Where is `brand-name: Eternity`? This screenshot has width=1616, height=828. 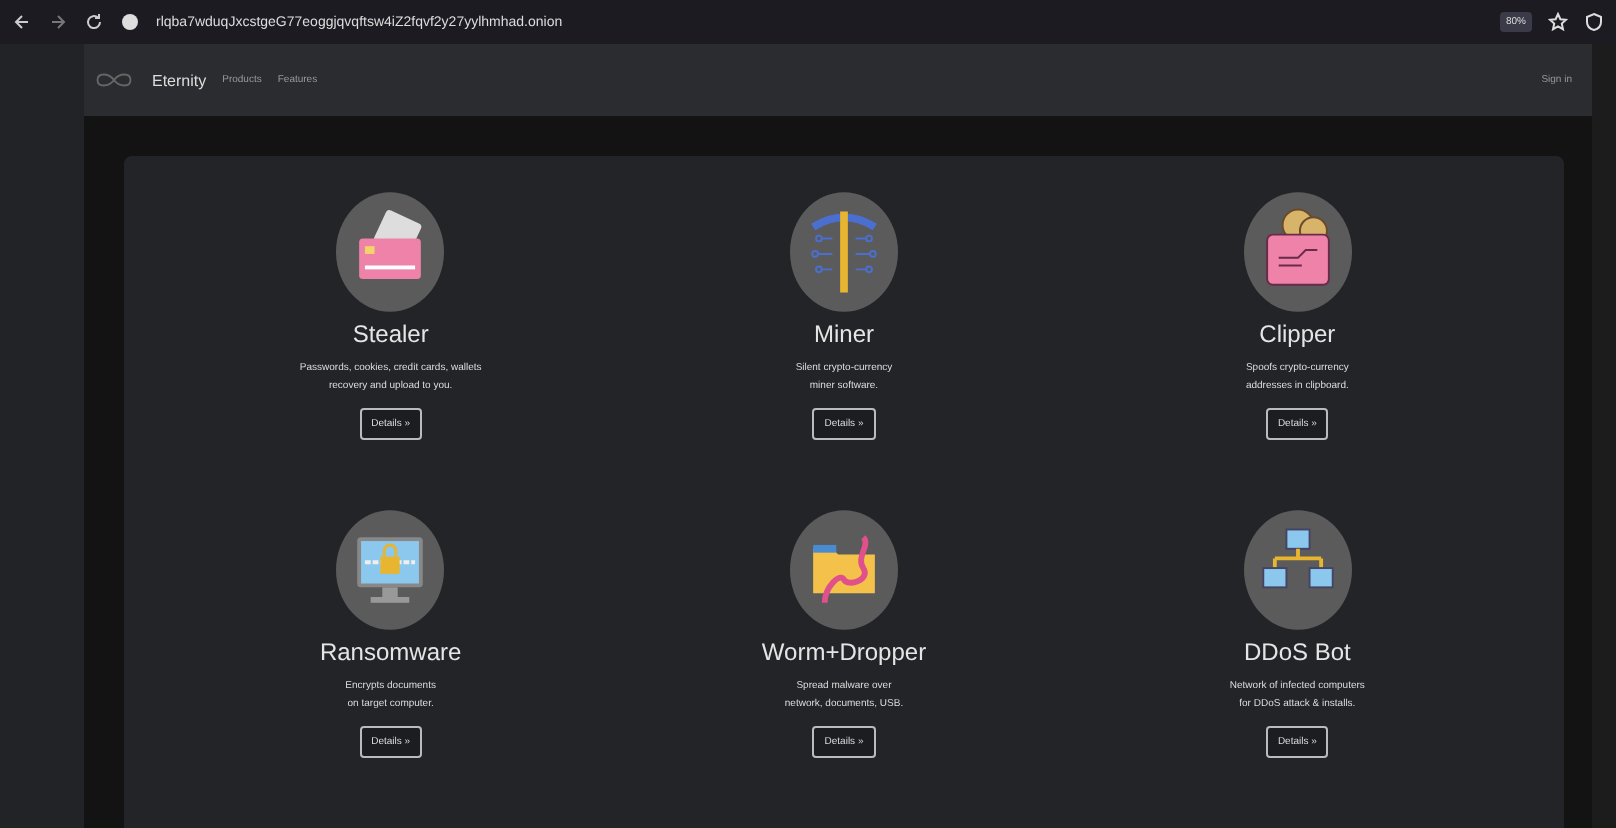
brand-name: Eternity is located at coordinates (179, 80).